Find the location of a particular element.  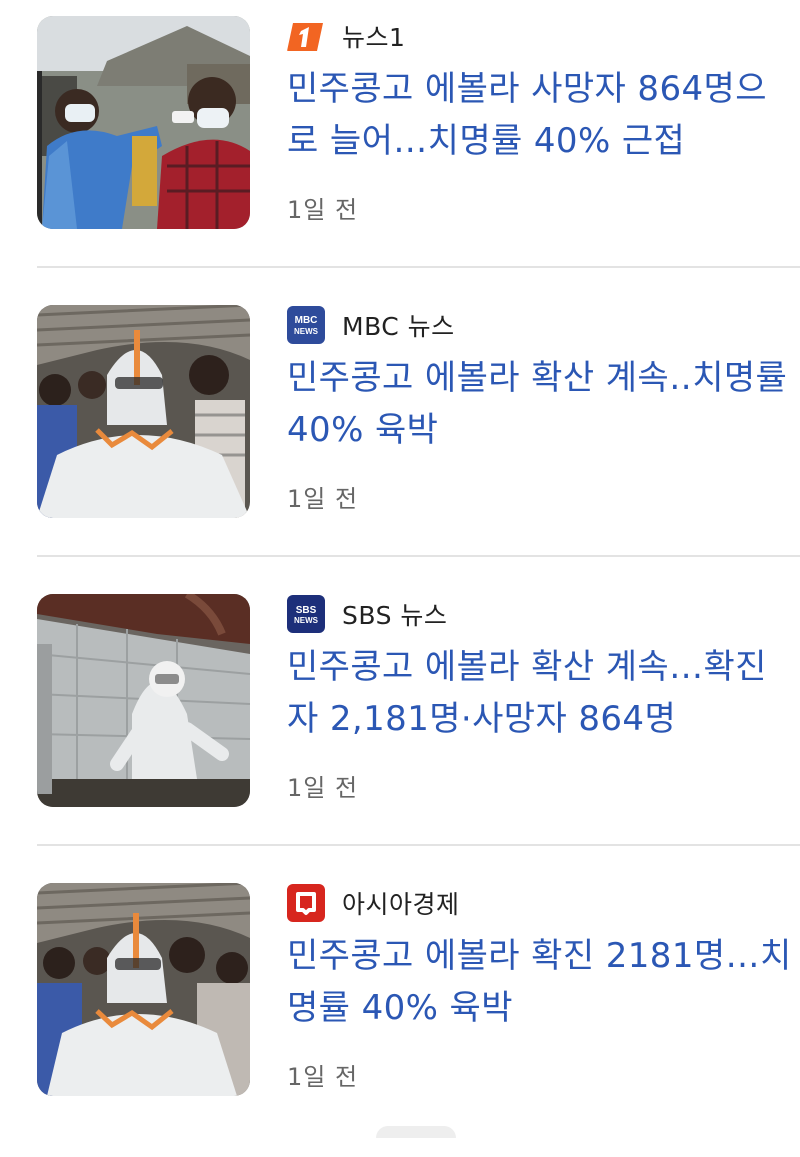

source-name: MBC 뉴스 is located at coordinates (398, 326).